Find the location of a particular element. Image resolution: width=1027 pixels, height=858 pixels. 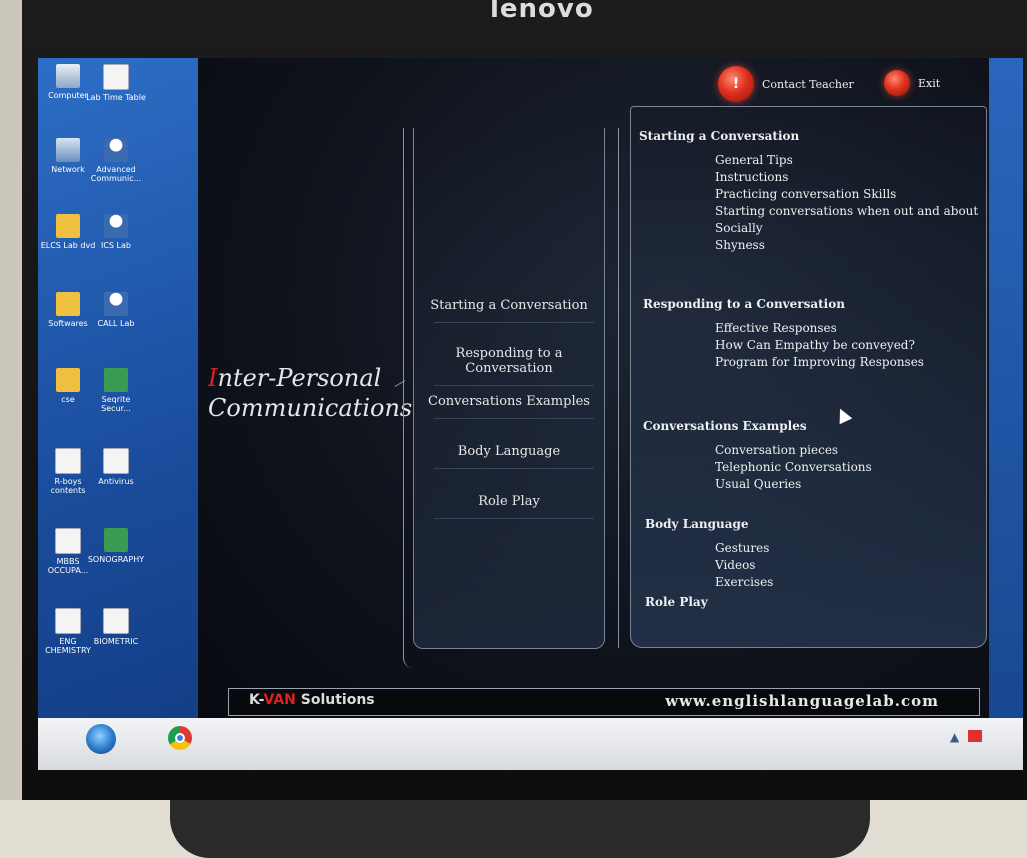

contact-teacher-button: ! Contact Teacher is located at coordinates (786, 84).